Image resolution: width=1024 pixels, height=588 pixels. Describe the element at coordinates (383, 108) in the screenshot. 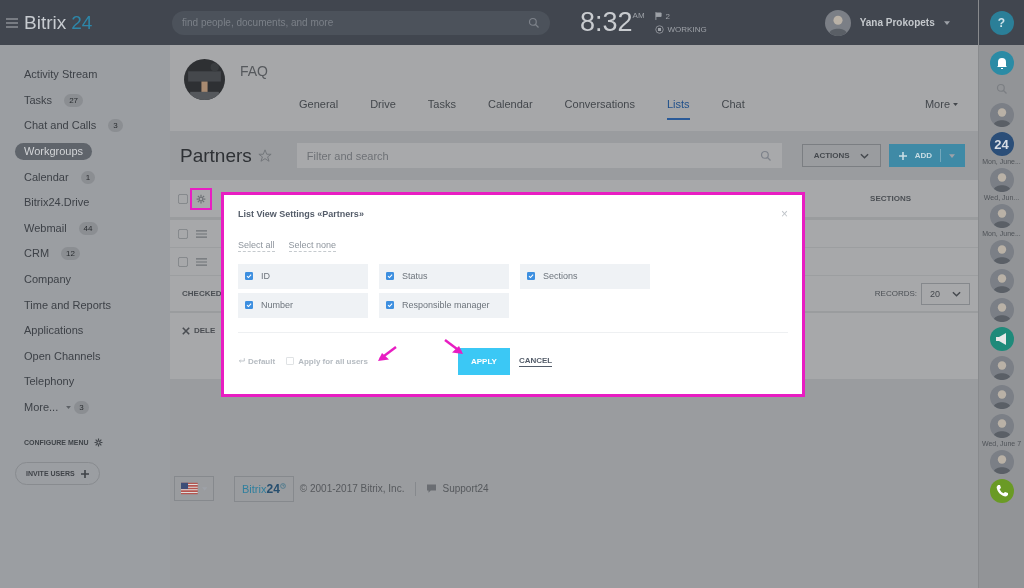

I see `tab: Drive` at that location.